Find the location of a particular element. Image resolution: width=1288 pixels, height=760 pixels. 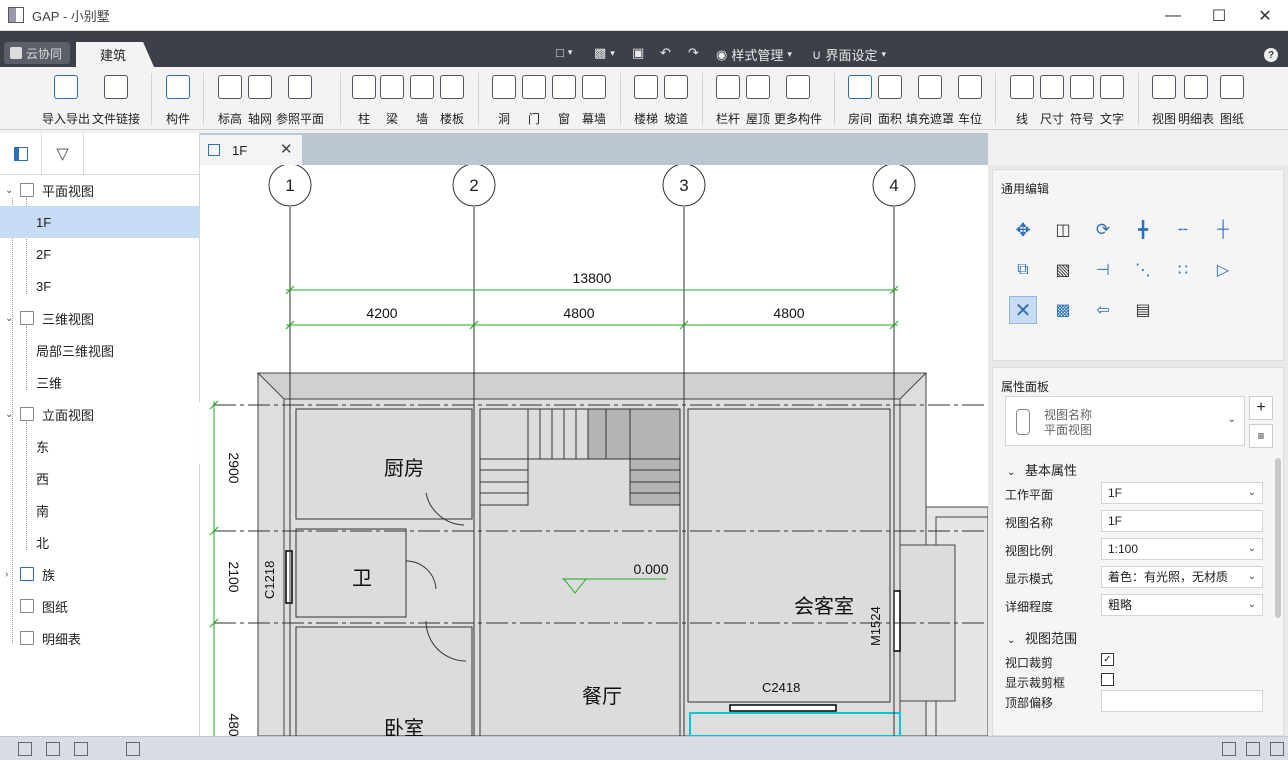

tree-item-partial-3d: 局部三维视图 is located at coordinates (99, 350).